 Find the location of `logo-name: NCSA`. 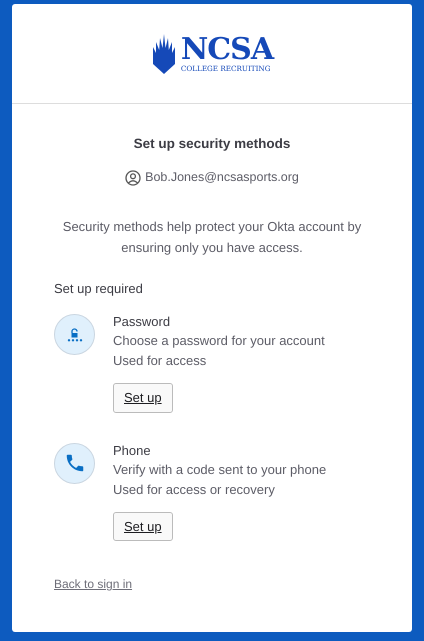

logo-name: NCSA is located at coordinates (227, 49).